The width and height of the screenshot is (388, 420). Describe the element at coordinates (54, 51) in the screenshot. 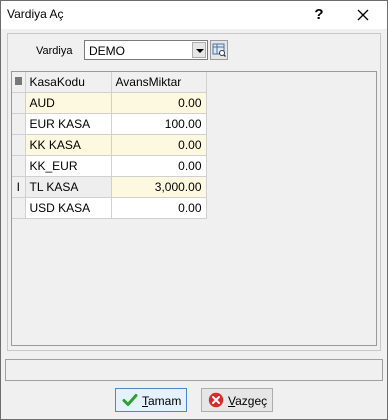

I see `vardiya-label: Vardiya` at that location.